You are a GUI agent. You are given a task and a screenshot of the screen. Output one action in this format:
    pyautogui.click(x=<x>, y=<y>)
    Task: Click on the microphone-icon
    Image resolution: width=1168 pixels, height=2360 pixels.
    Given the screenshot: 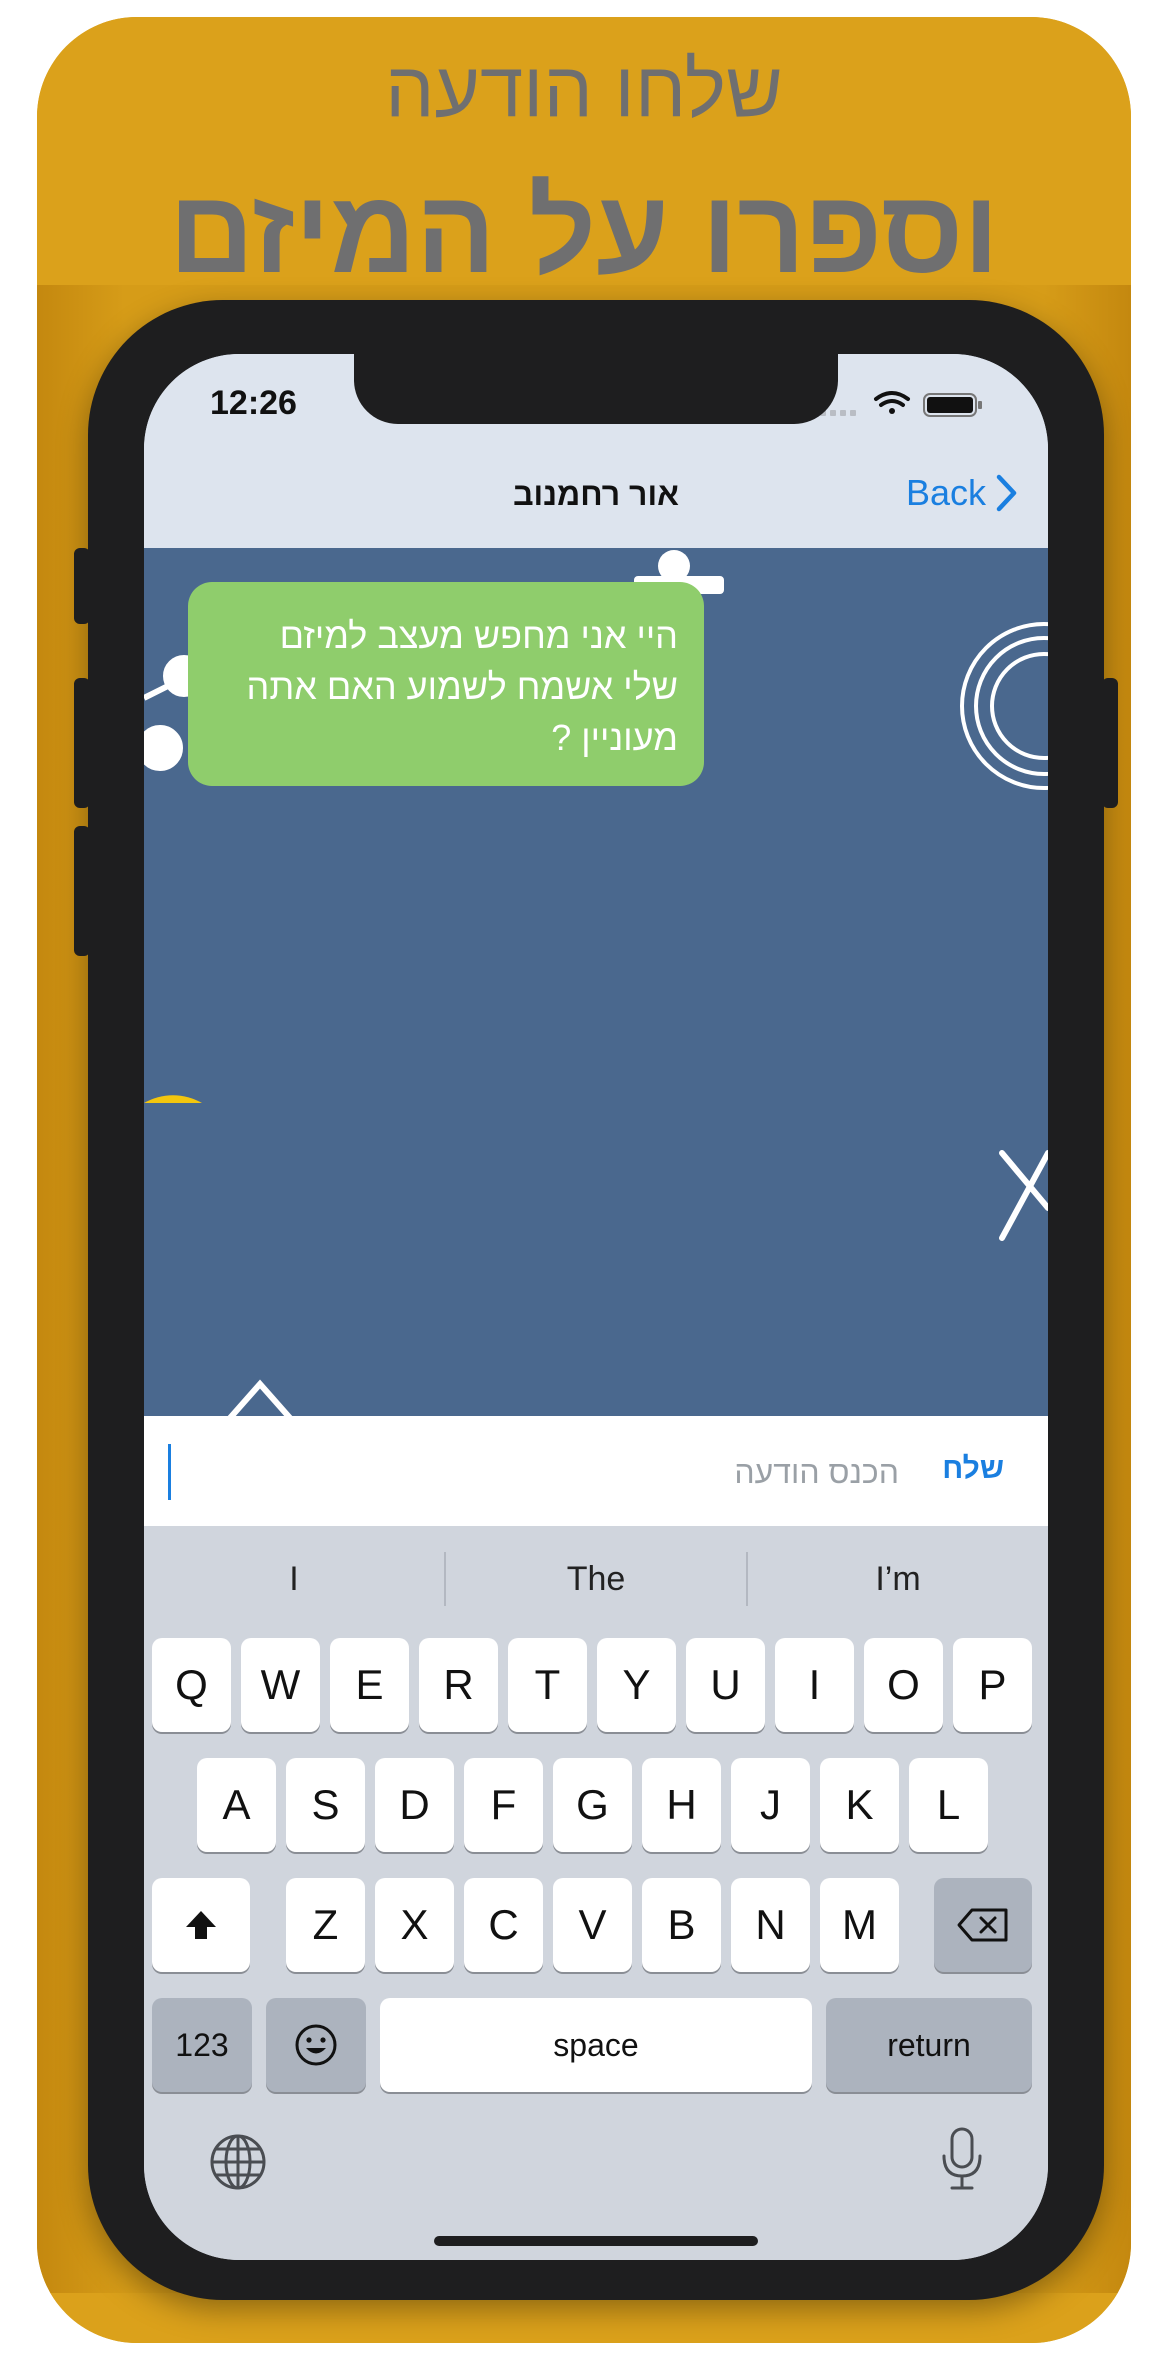 What is the action you would take?
    pyautogui.click(x=962, y=2158)
    